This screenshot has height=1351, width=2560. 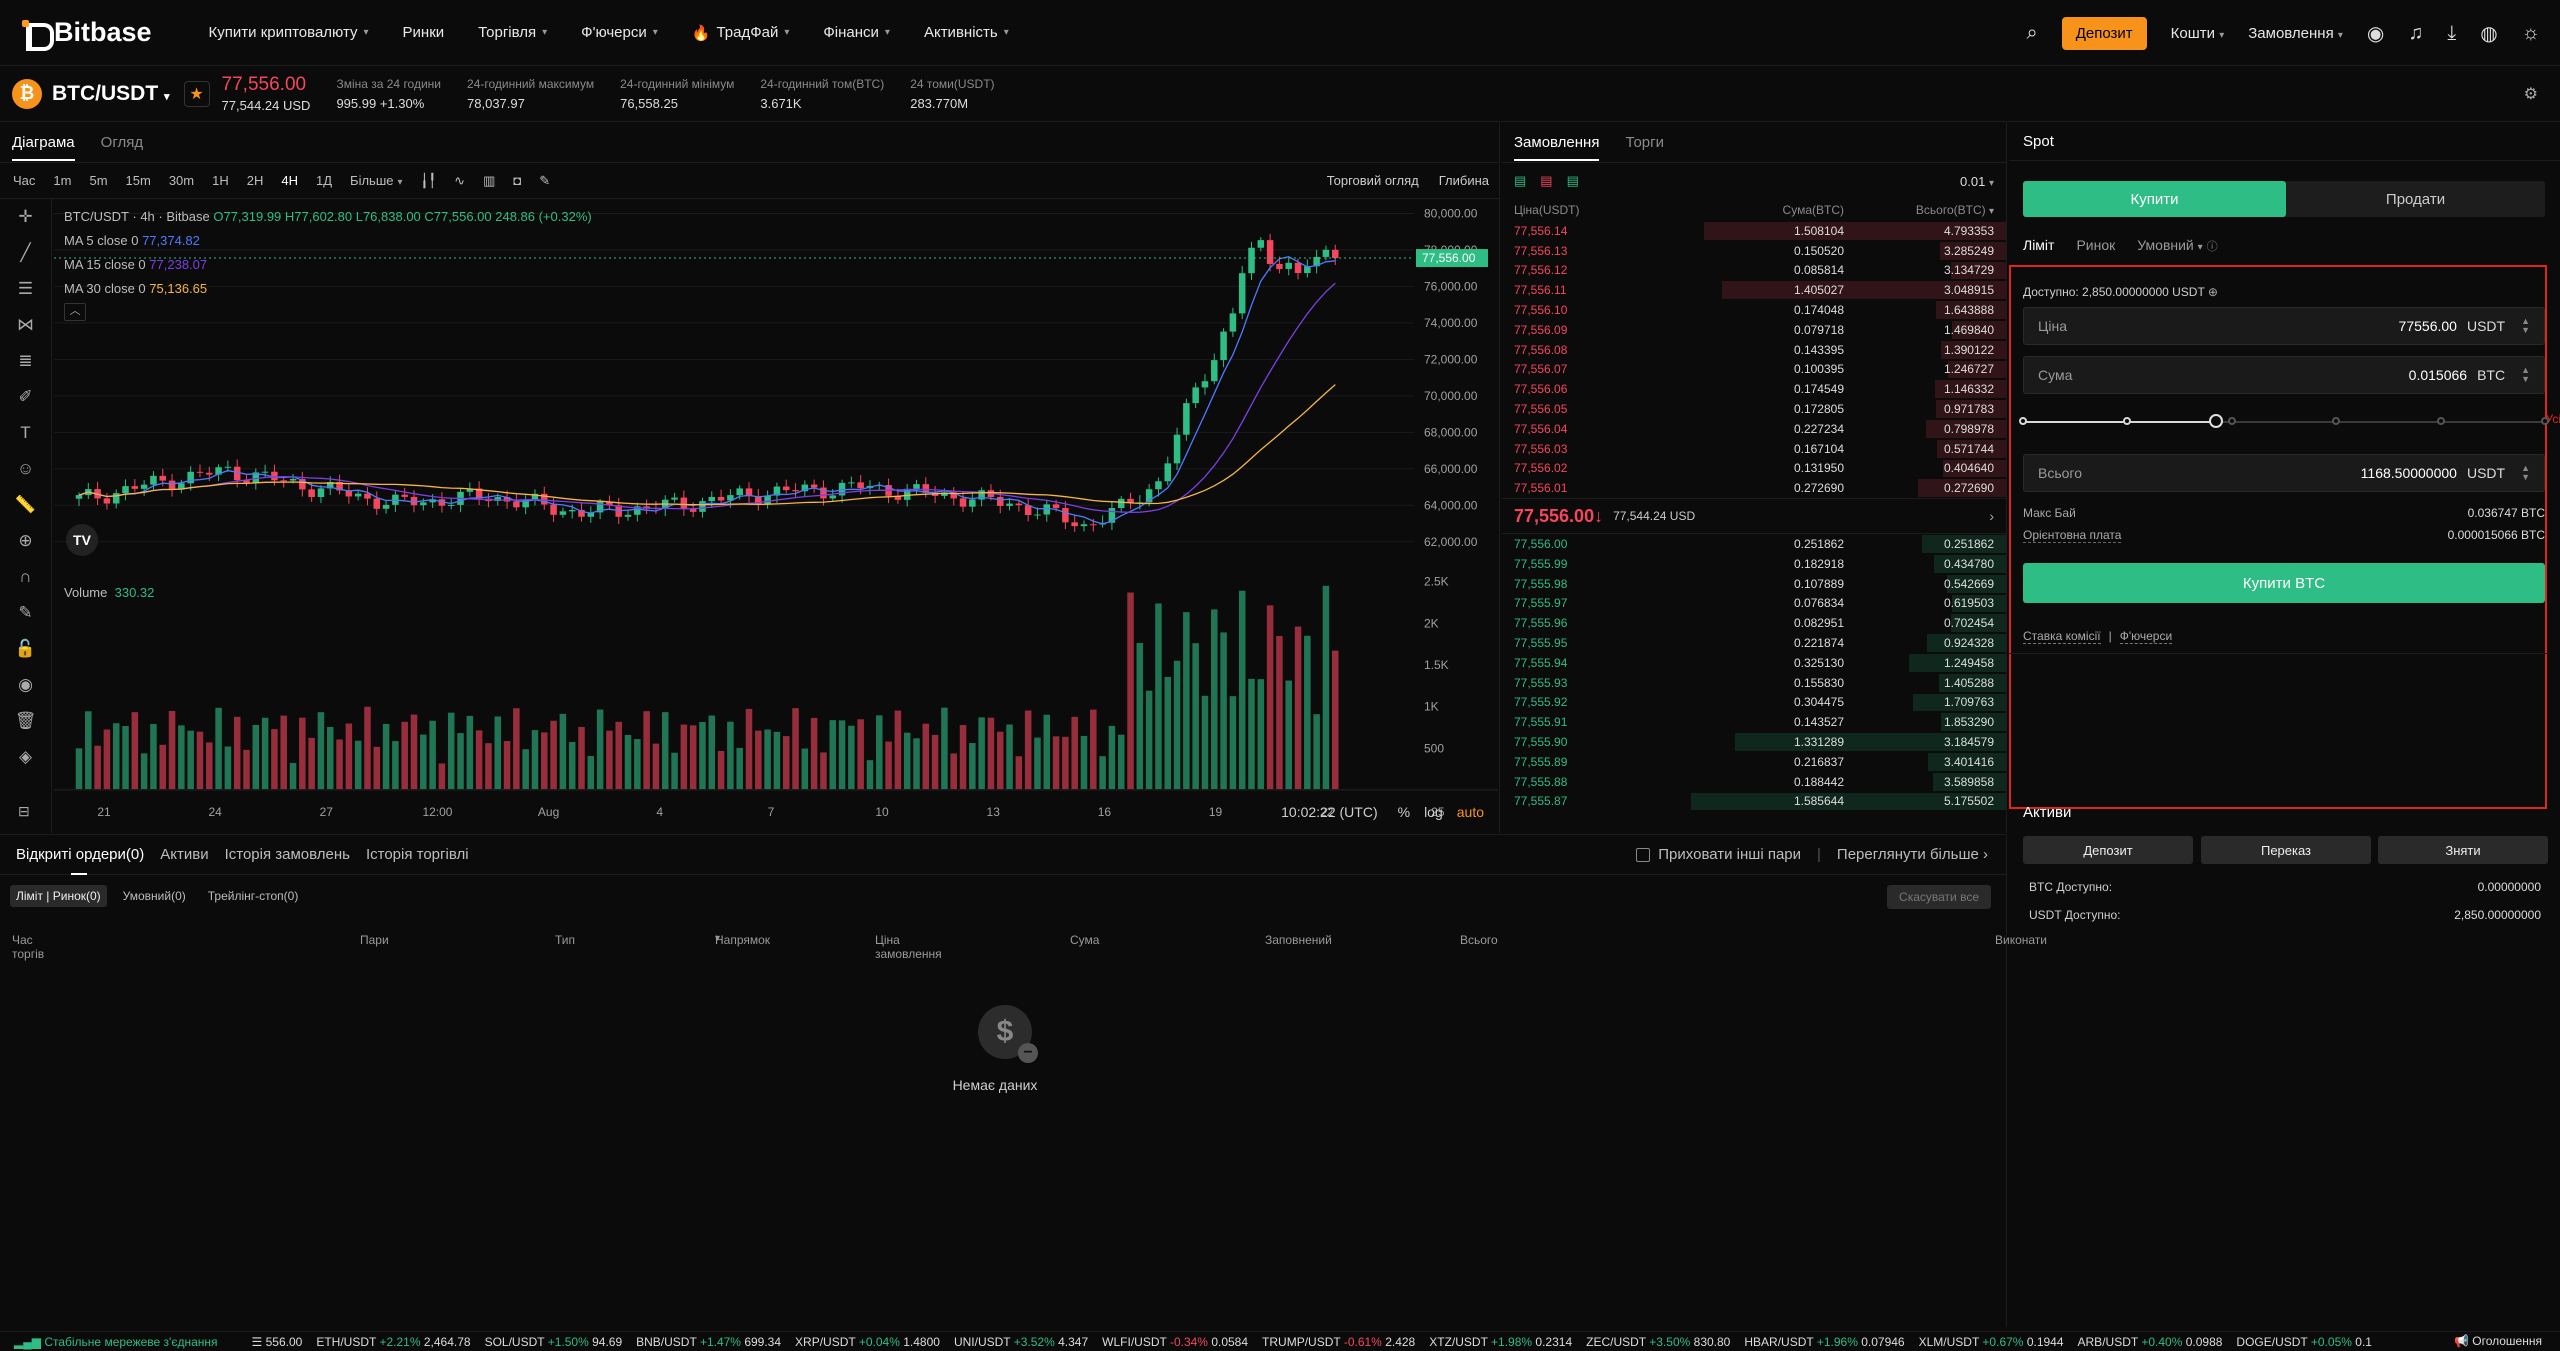 I want to click on ticker-item: XRP/USDT +0.04% 1.4800, so click(x=867, y=1342).